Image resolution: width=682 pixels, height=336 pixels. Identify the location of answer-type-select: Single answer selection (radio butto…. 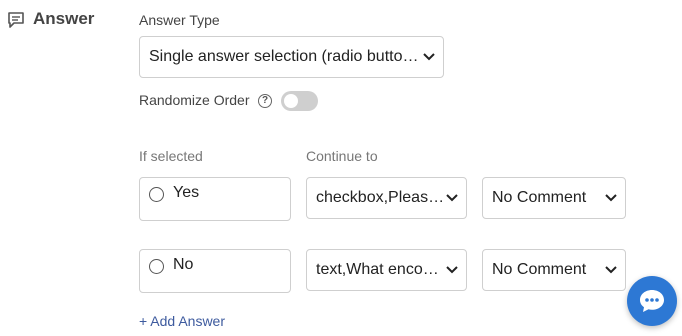
(291, 57).